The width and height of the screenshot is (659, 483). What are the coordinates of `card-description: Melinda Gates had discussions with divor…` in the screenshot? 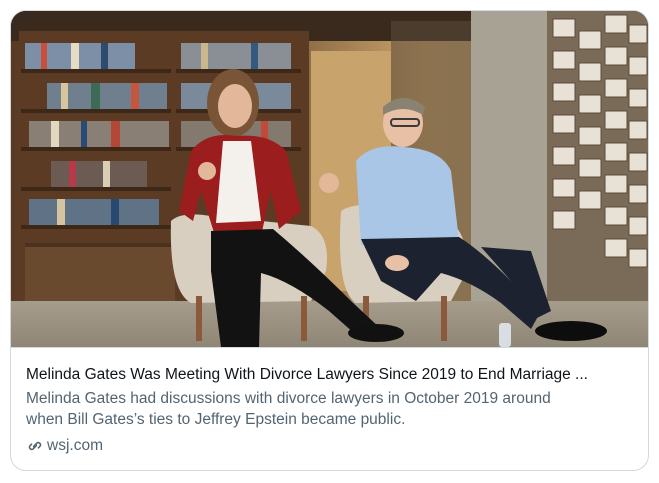 It's located at (326, 409).